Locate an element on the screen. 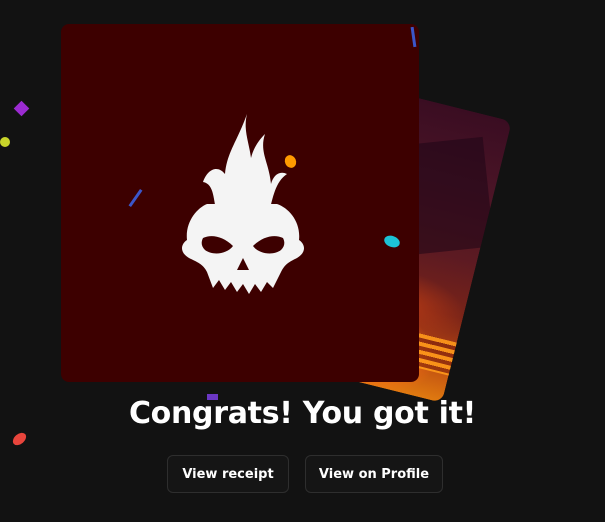 This screenshot has height=522, width=605. flaming-skull-icon is located at coordinates (243, 204).